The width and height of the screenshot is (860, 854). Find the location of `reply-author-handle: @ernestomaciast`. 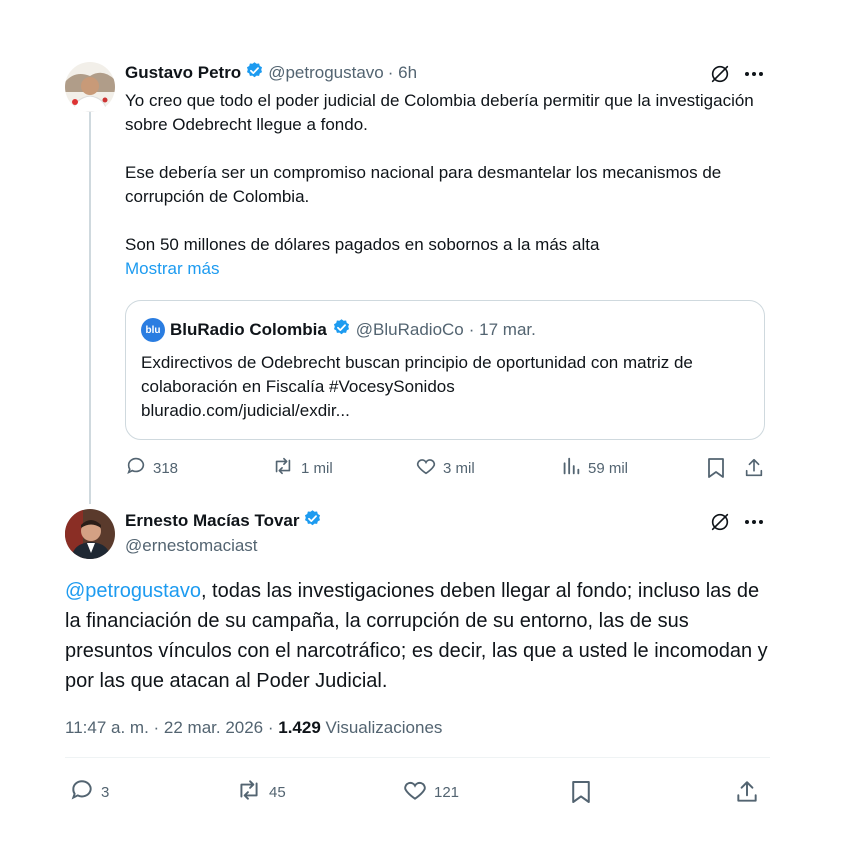

reply-author-handle: @ernestomaciast is located at coordinates (191, 546).